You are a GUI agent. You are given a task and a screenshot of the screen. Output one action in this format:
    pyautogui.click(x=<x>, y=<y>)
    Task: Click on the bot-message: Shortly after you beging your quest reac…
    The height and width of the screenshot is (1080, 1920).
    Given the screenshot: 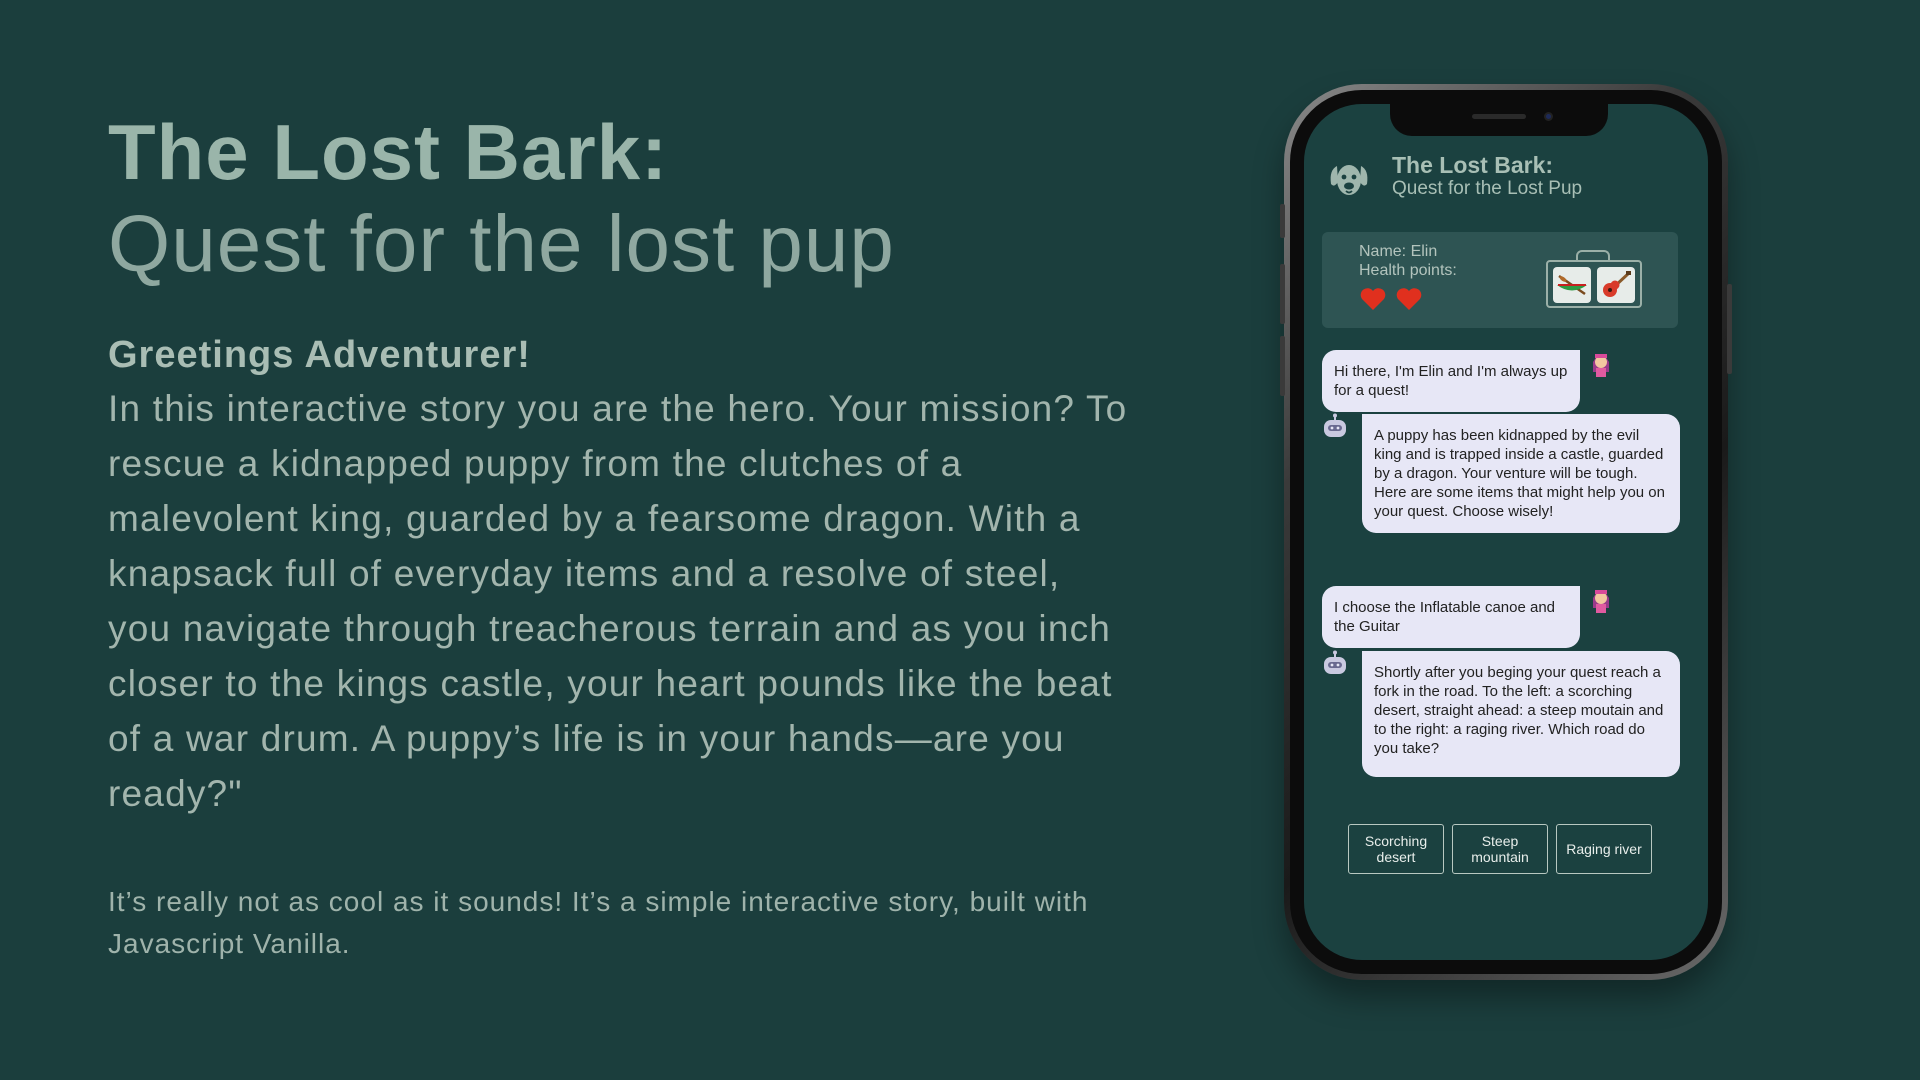 What is the action you would take?
    pyautogui.click(x=1521, y=714)
    